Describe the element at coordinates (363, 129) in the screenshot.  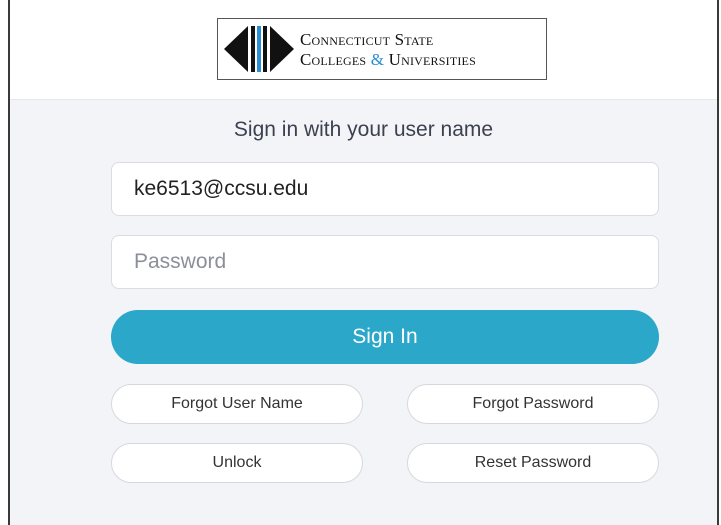
I see `page-title: Sign in with your user name` at that location.